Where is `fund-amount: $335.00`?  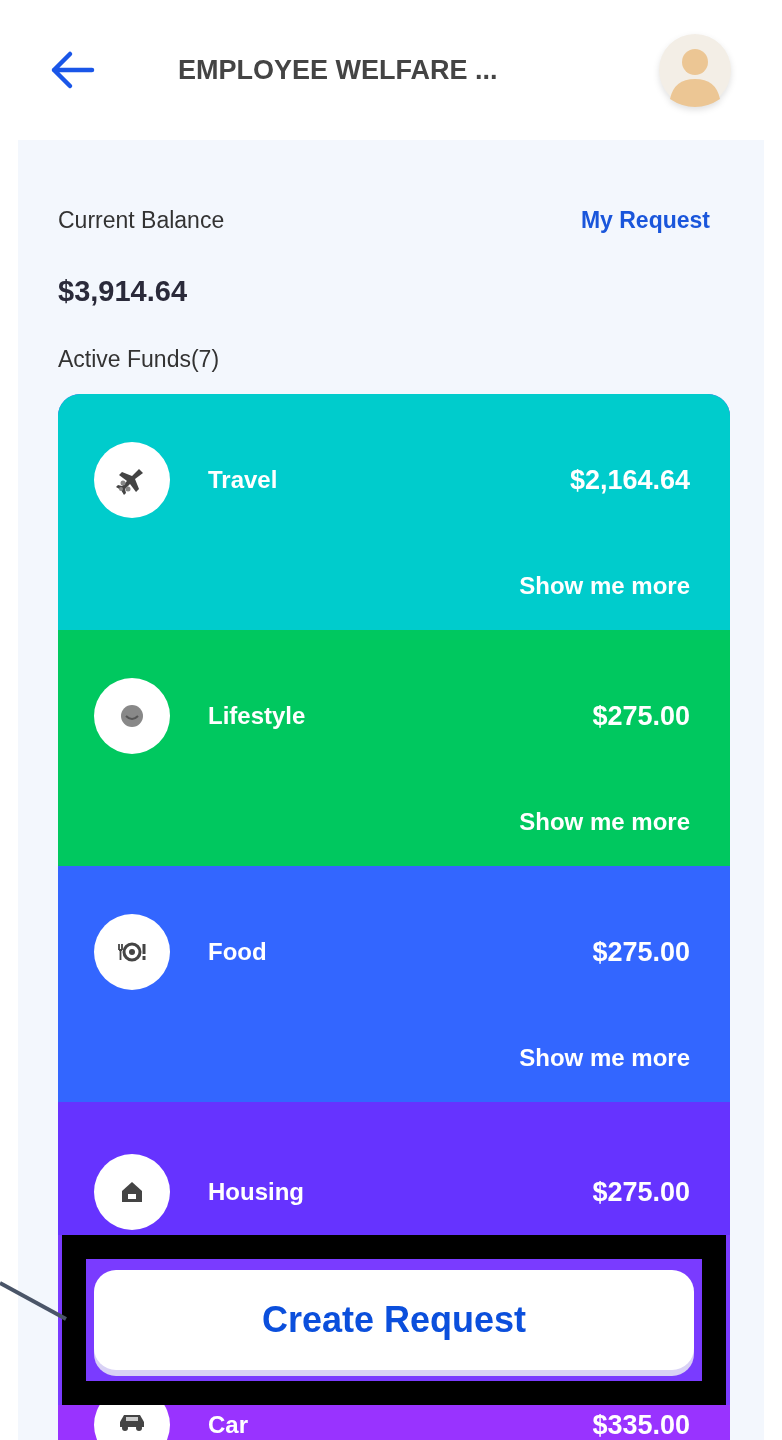
fund-amount: $335.00 is located at coordinates (641, 1424).